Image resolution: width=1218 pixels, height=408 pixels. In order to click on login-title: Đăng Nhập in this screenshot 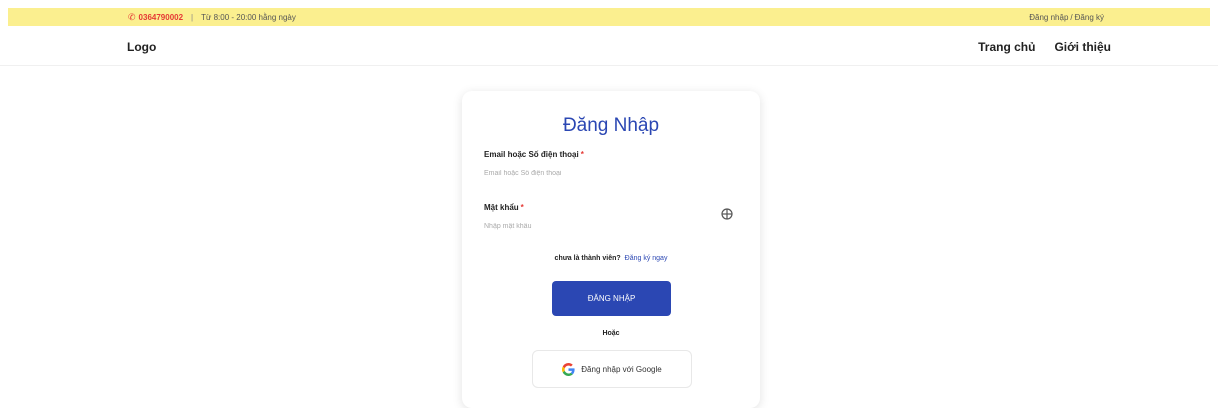, I will do `click(611, 125)`.